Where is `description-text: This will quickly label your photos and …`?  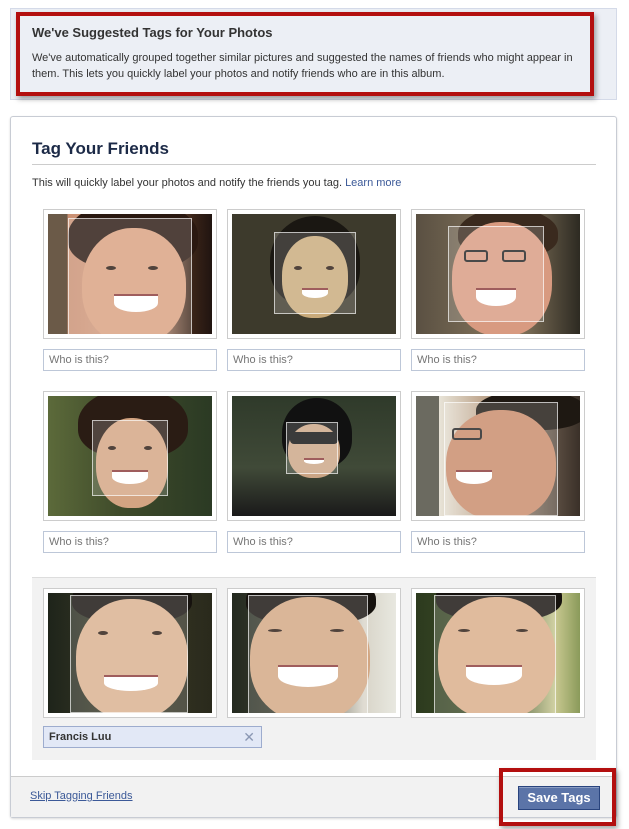
description-text: This will quickly label your photos and … is located at coordinates (187, 183).